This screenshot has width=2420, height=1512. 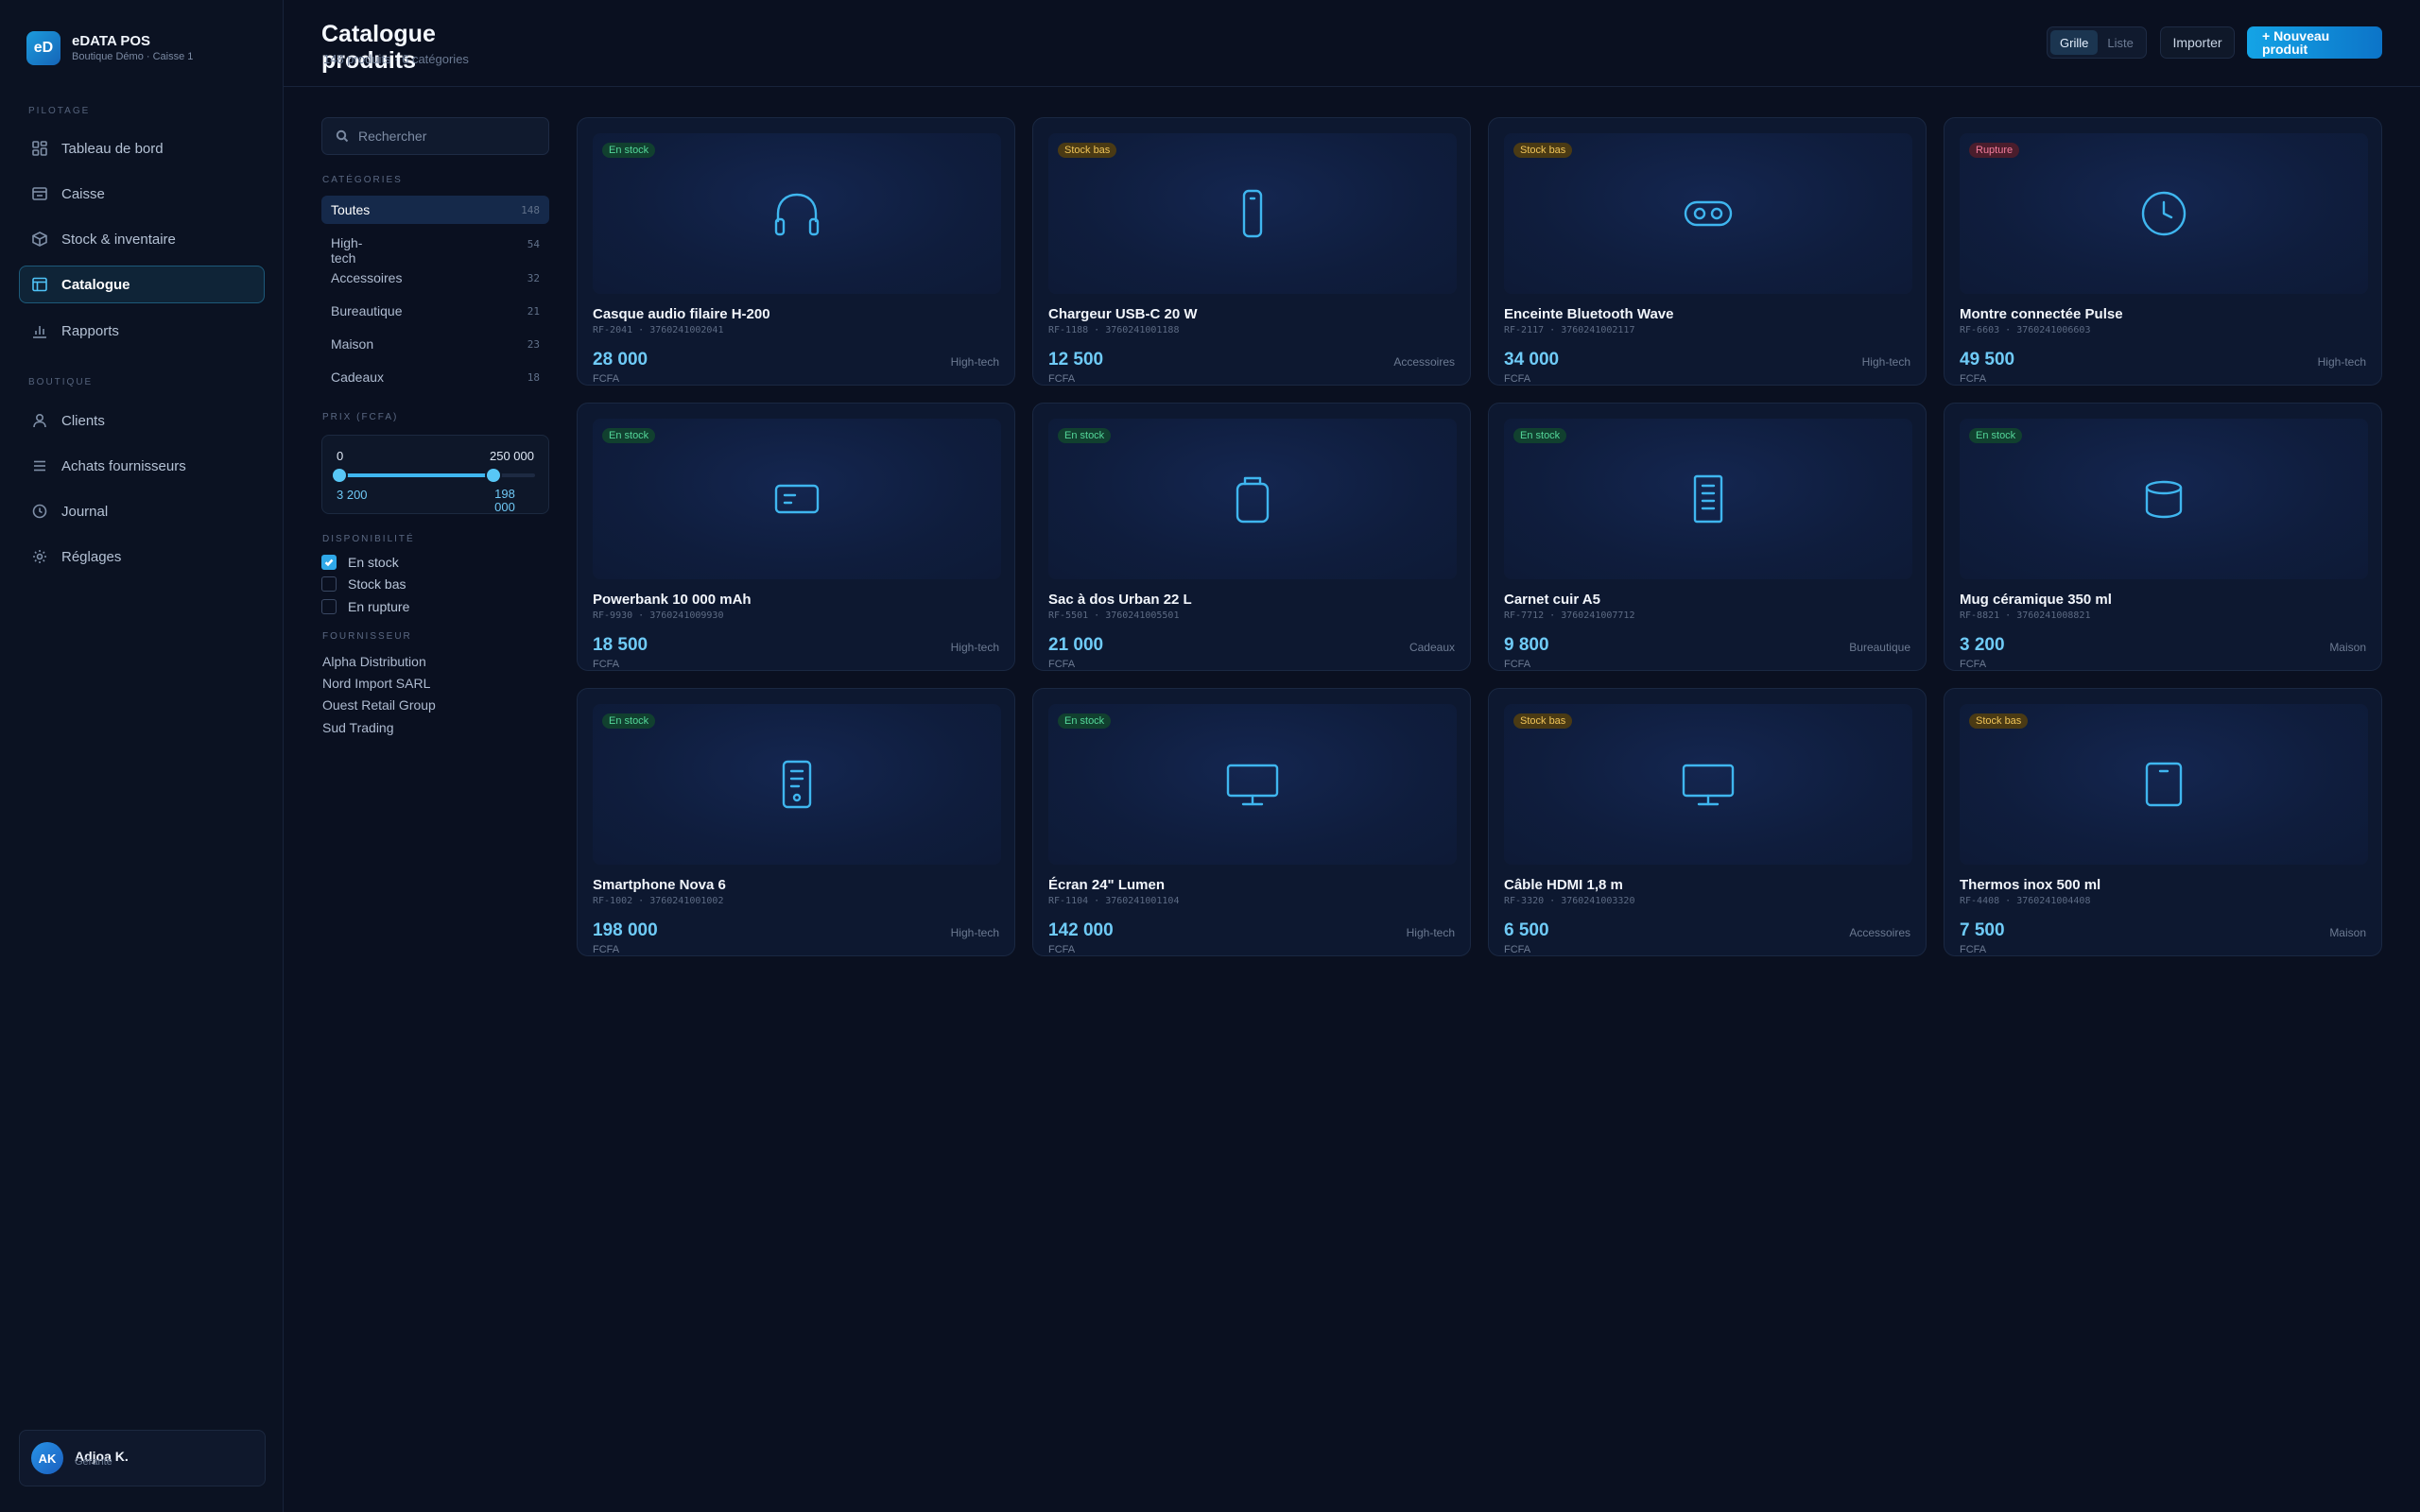 I want to click on availability-out-of-stock: En rupture, so click(x=365, y=606).